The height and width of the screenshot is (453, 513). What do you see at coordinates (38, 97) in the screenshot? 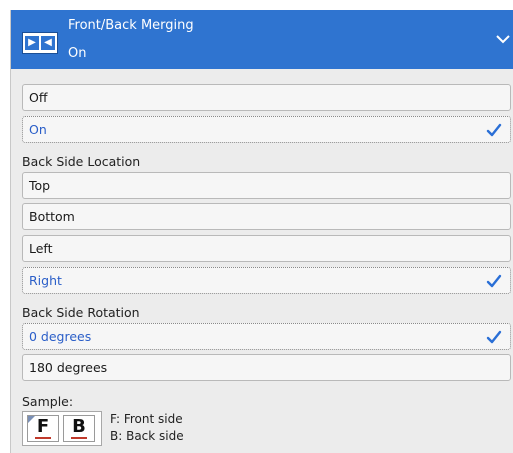
I see `option-label: Off` at bounding box center [38, 97].